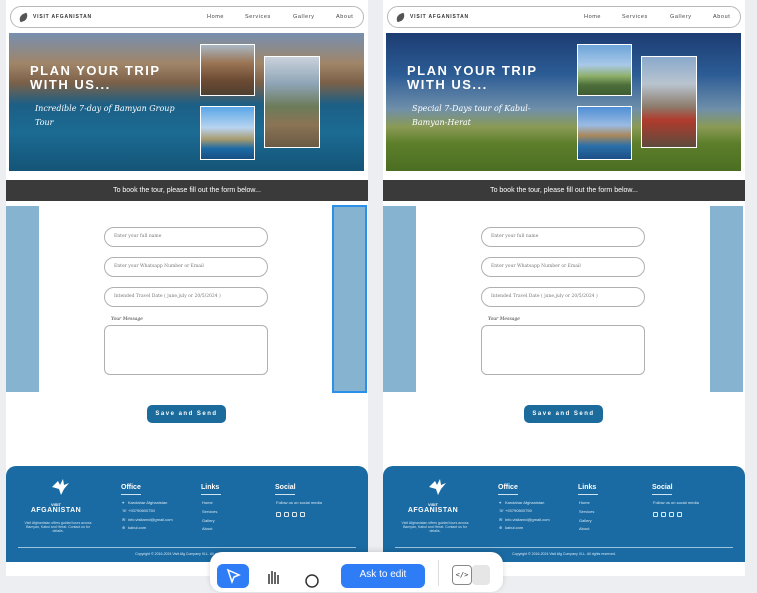 This screenshot has width=757, height=593. I want to click on comment-tool-button, so click(312, 576).